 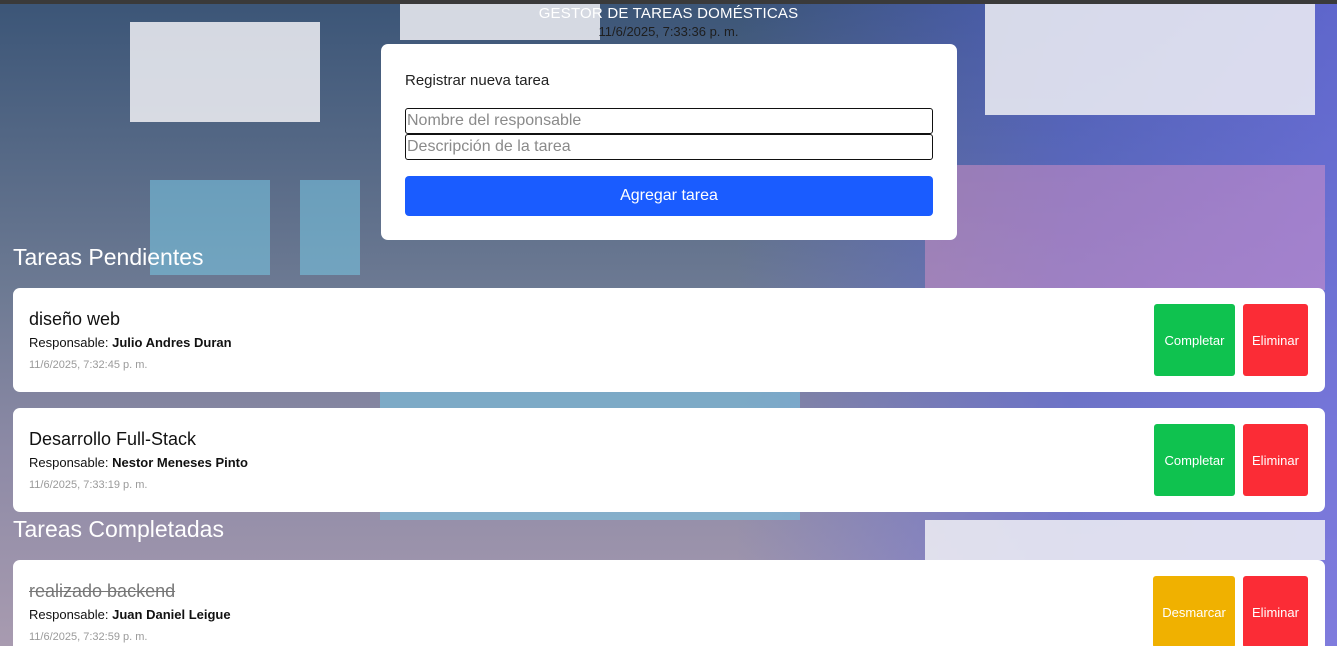 I want to click on add-task-button: Agregar tarea, so click(x=669, y=196).